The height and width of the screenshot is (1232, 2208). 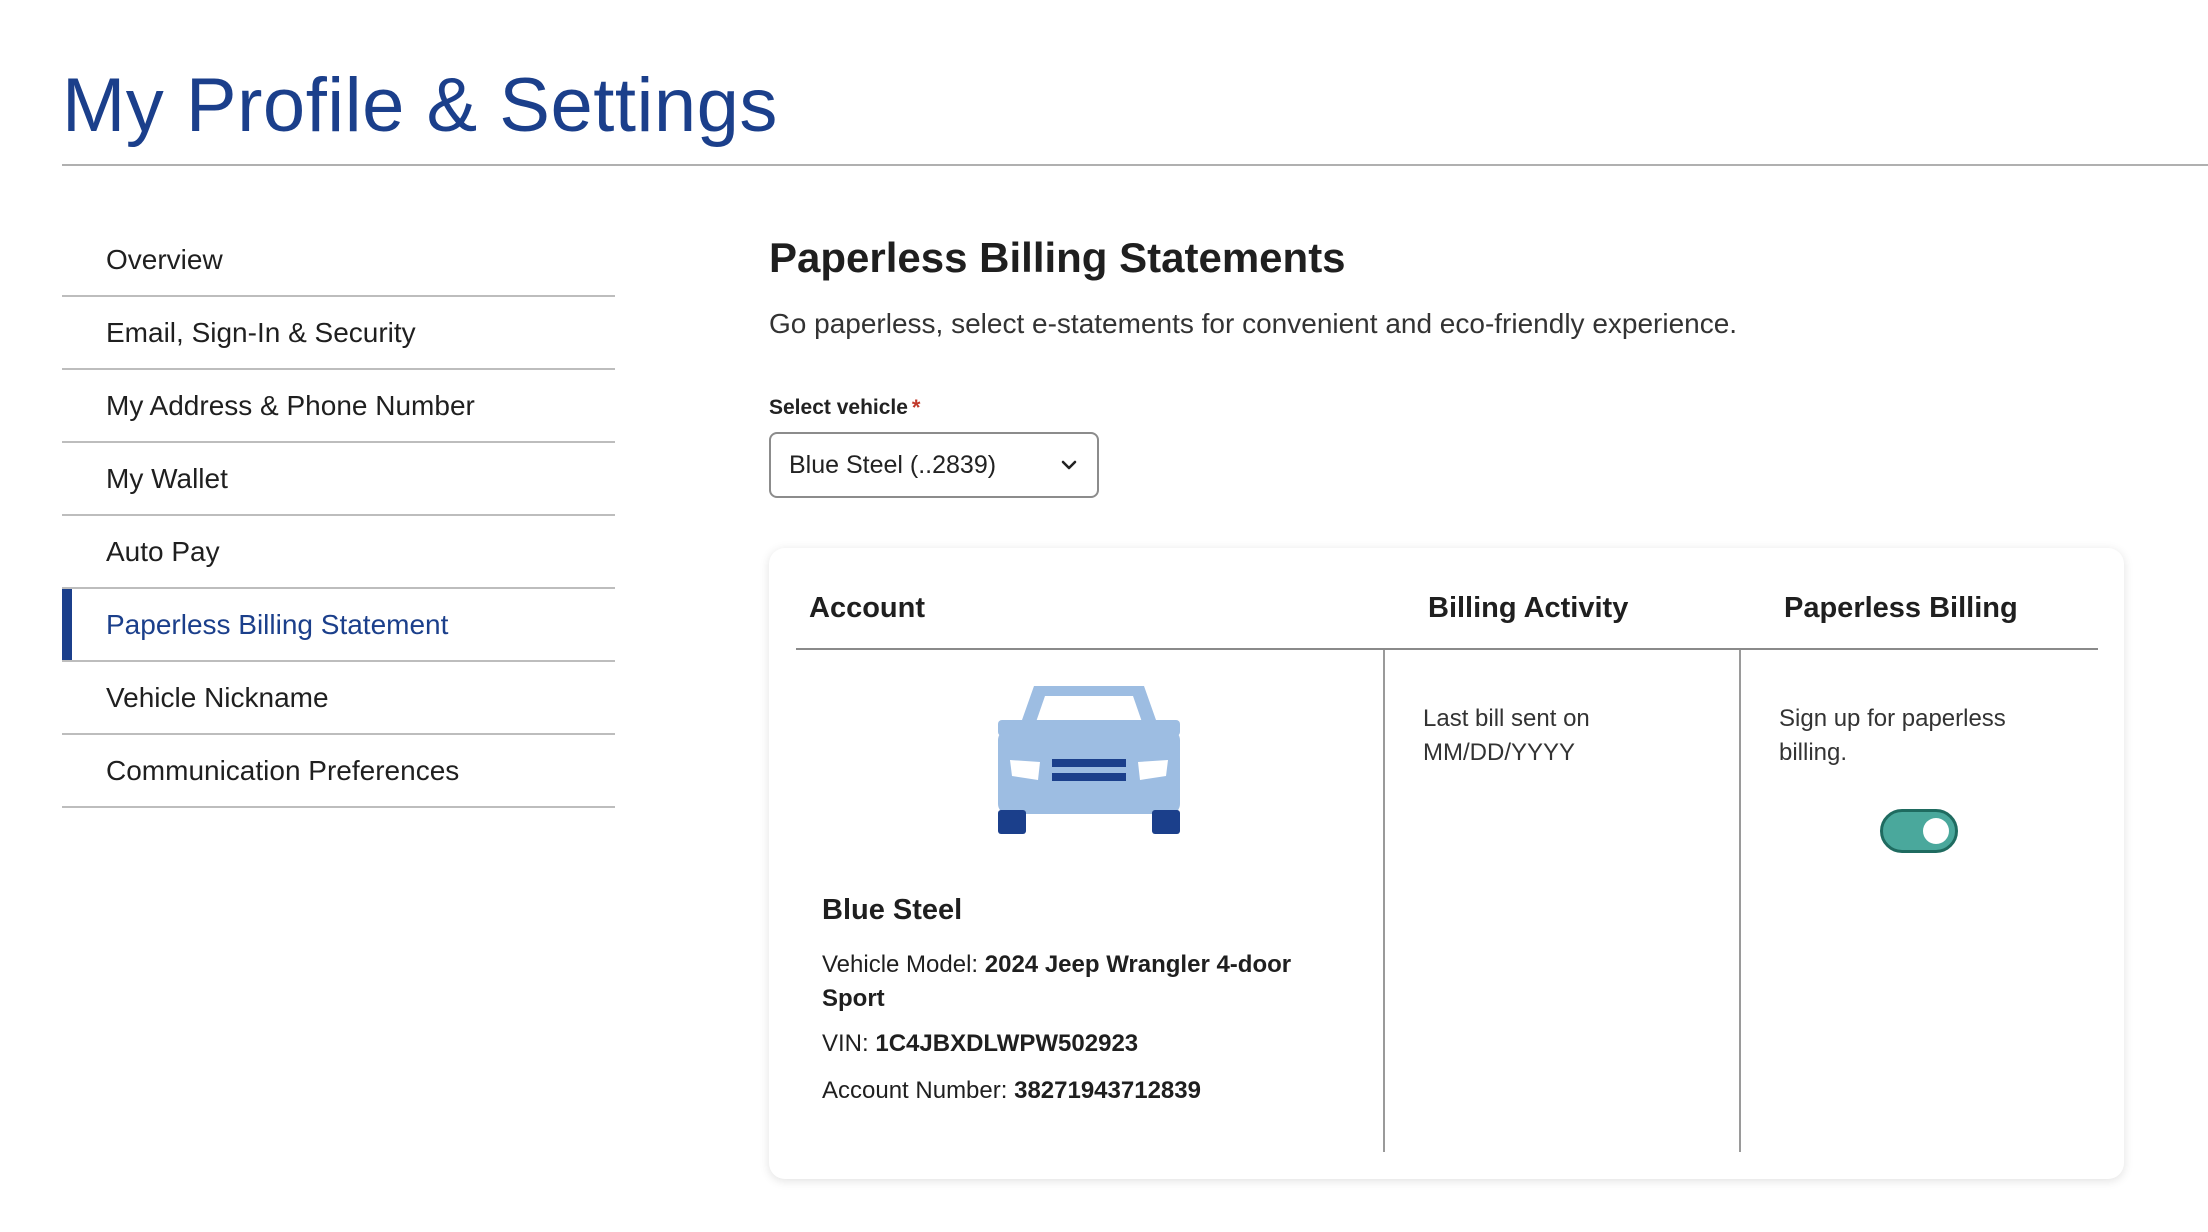 I want to click on vehicle-select: Blue Steel (..2839), so click(x=934, y=465).